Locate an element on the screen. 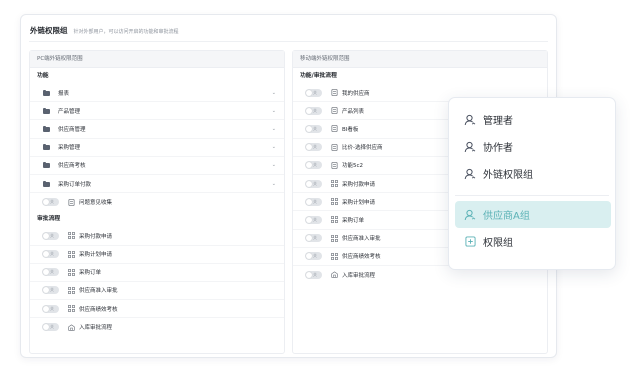 This screenshot has height=380, width=640. menu-item-label: 管理者 is located at coordinates (498, 121).